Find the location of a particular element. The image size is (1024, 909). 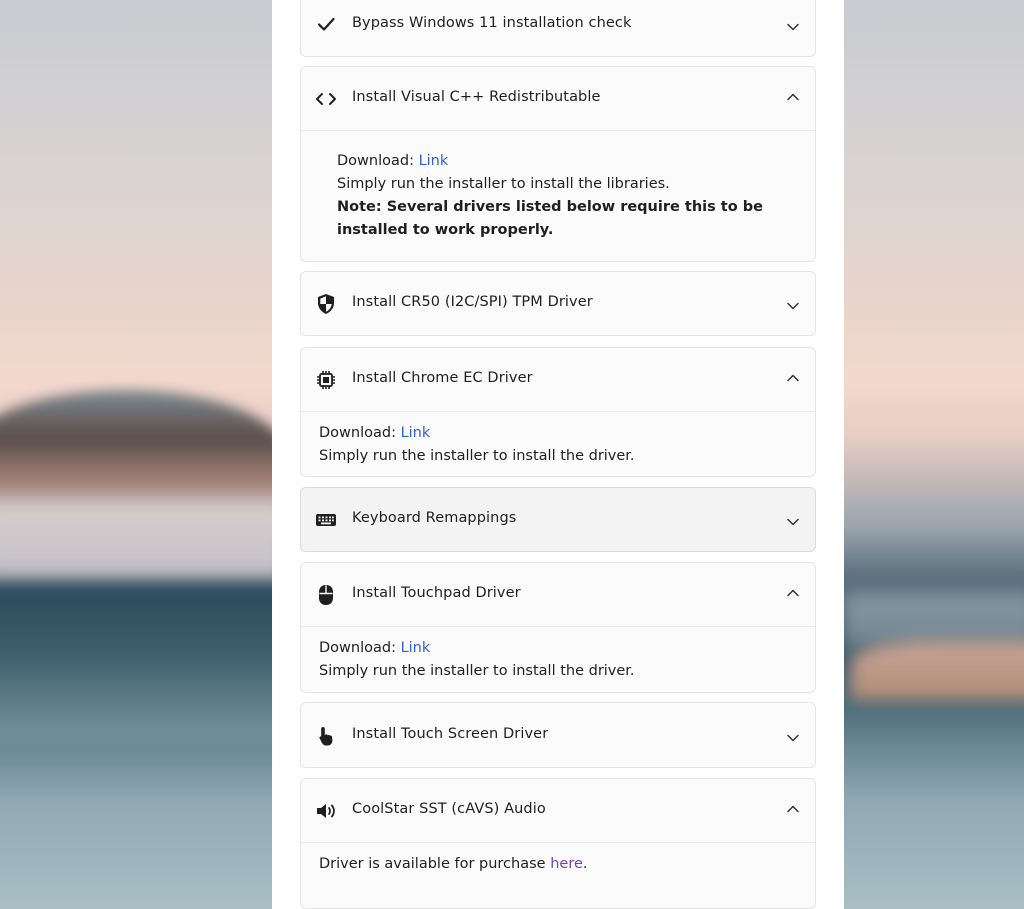

code-icon is located at coordinates (326, 99).